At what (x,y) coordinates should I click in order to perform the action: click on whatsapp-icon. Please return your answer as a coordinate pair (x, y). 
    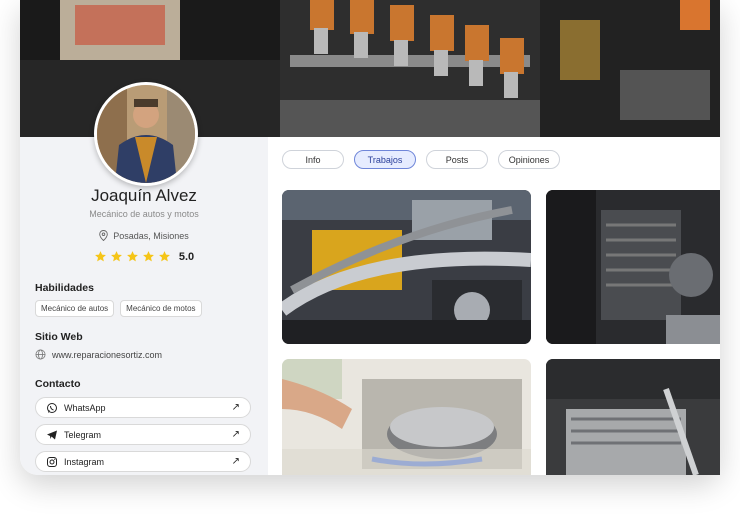
    Looking at the image, I should click on (52, 407).